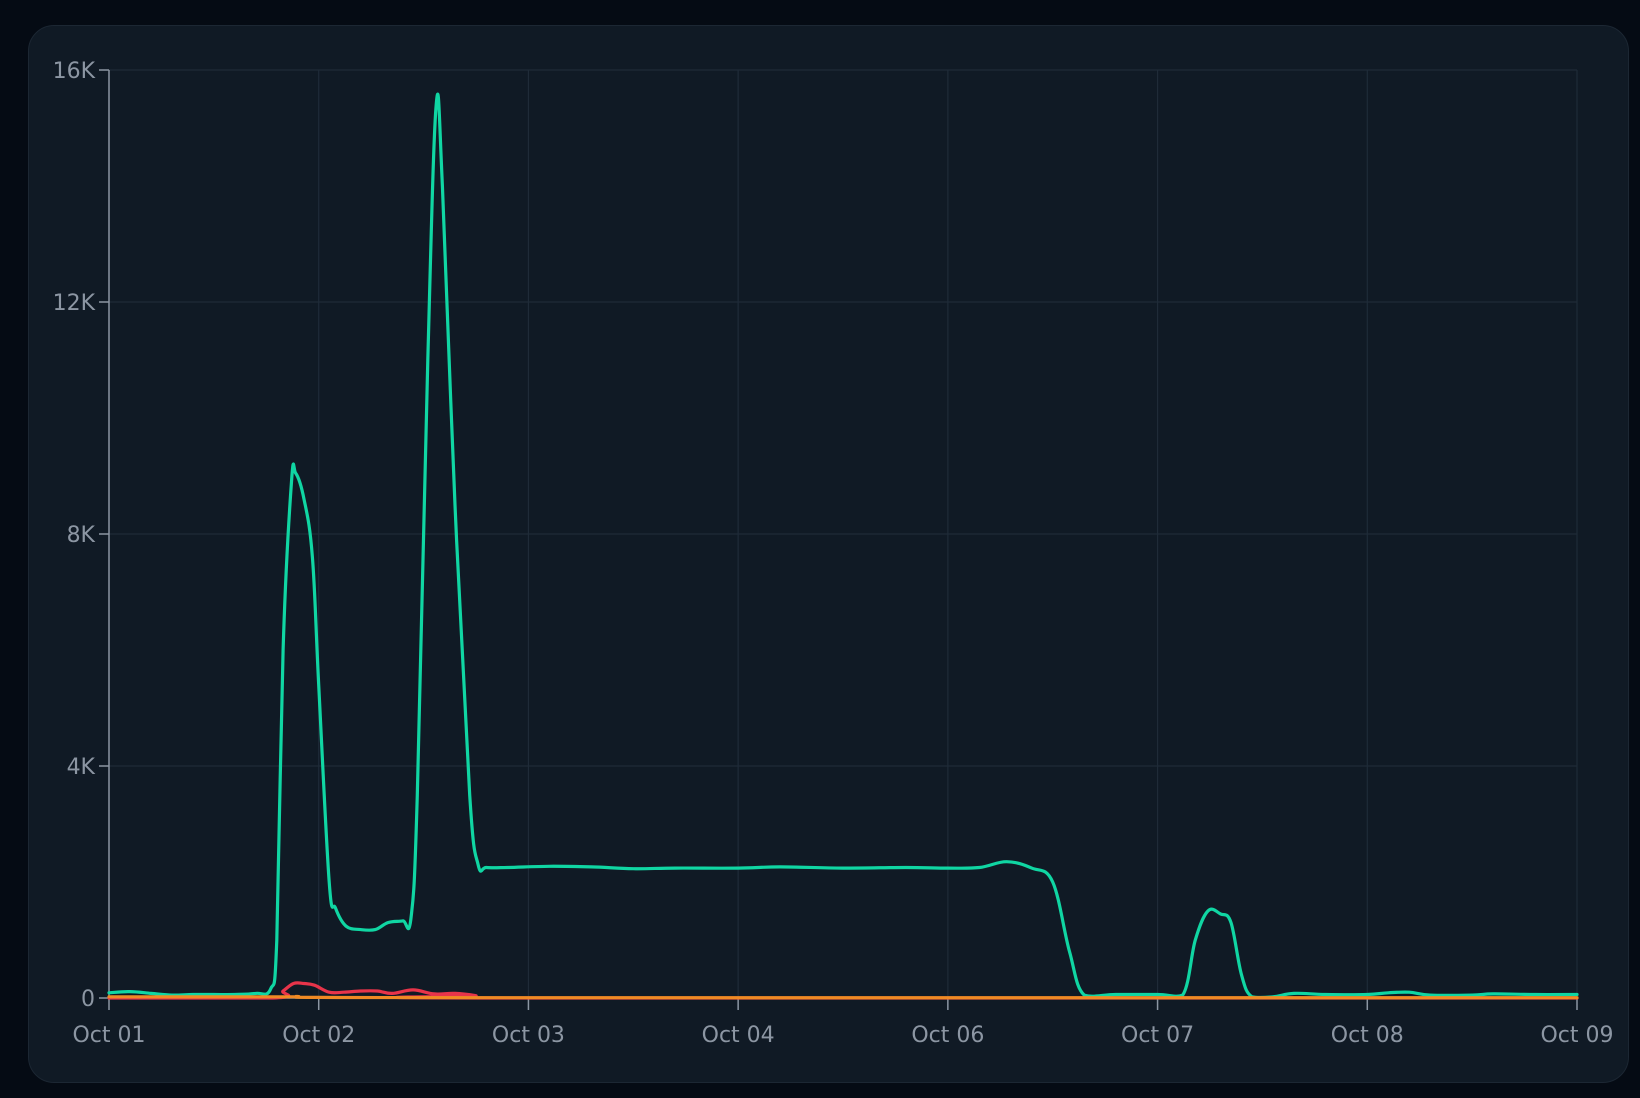  I want to click on y-tick-label: 12K, so click(74, 303).